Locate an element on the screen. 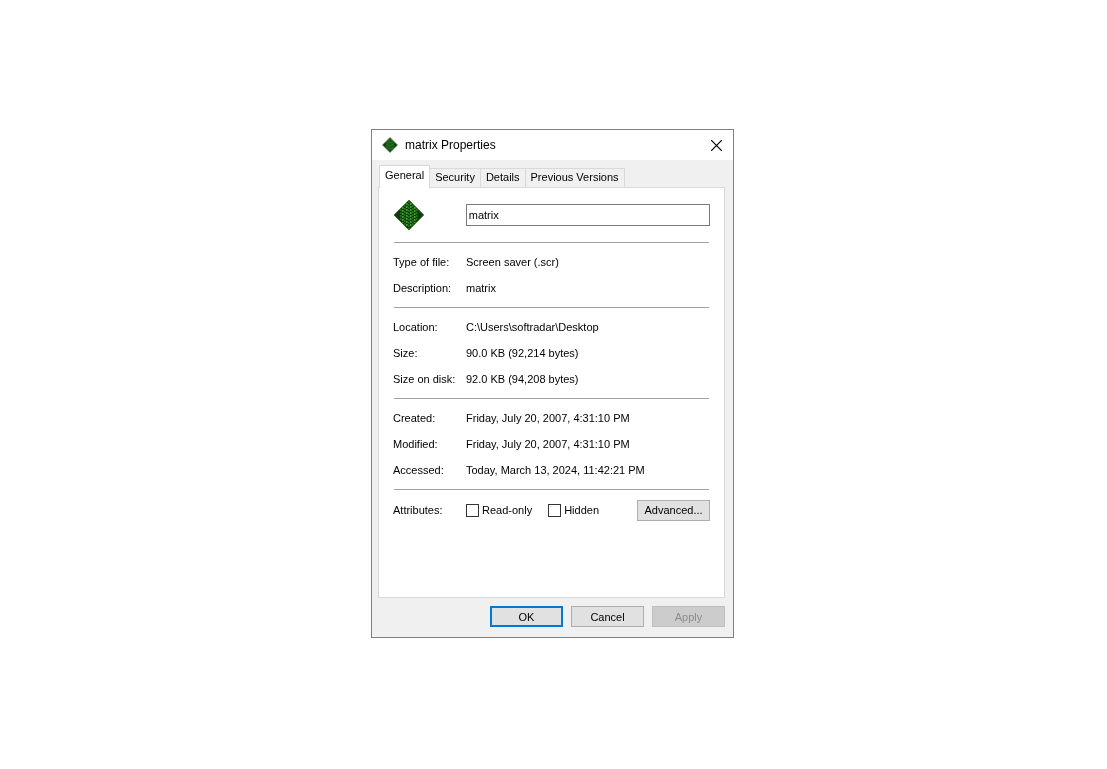 This screenshot has height=769, width=1107. property-value: matrix is located at coordinates (481, 288).